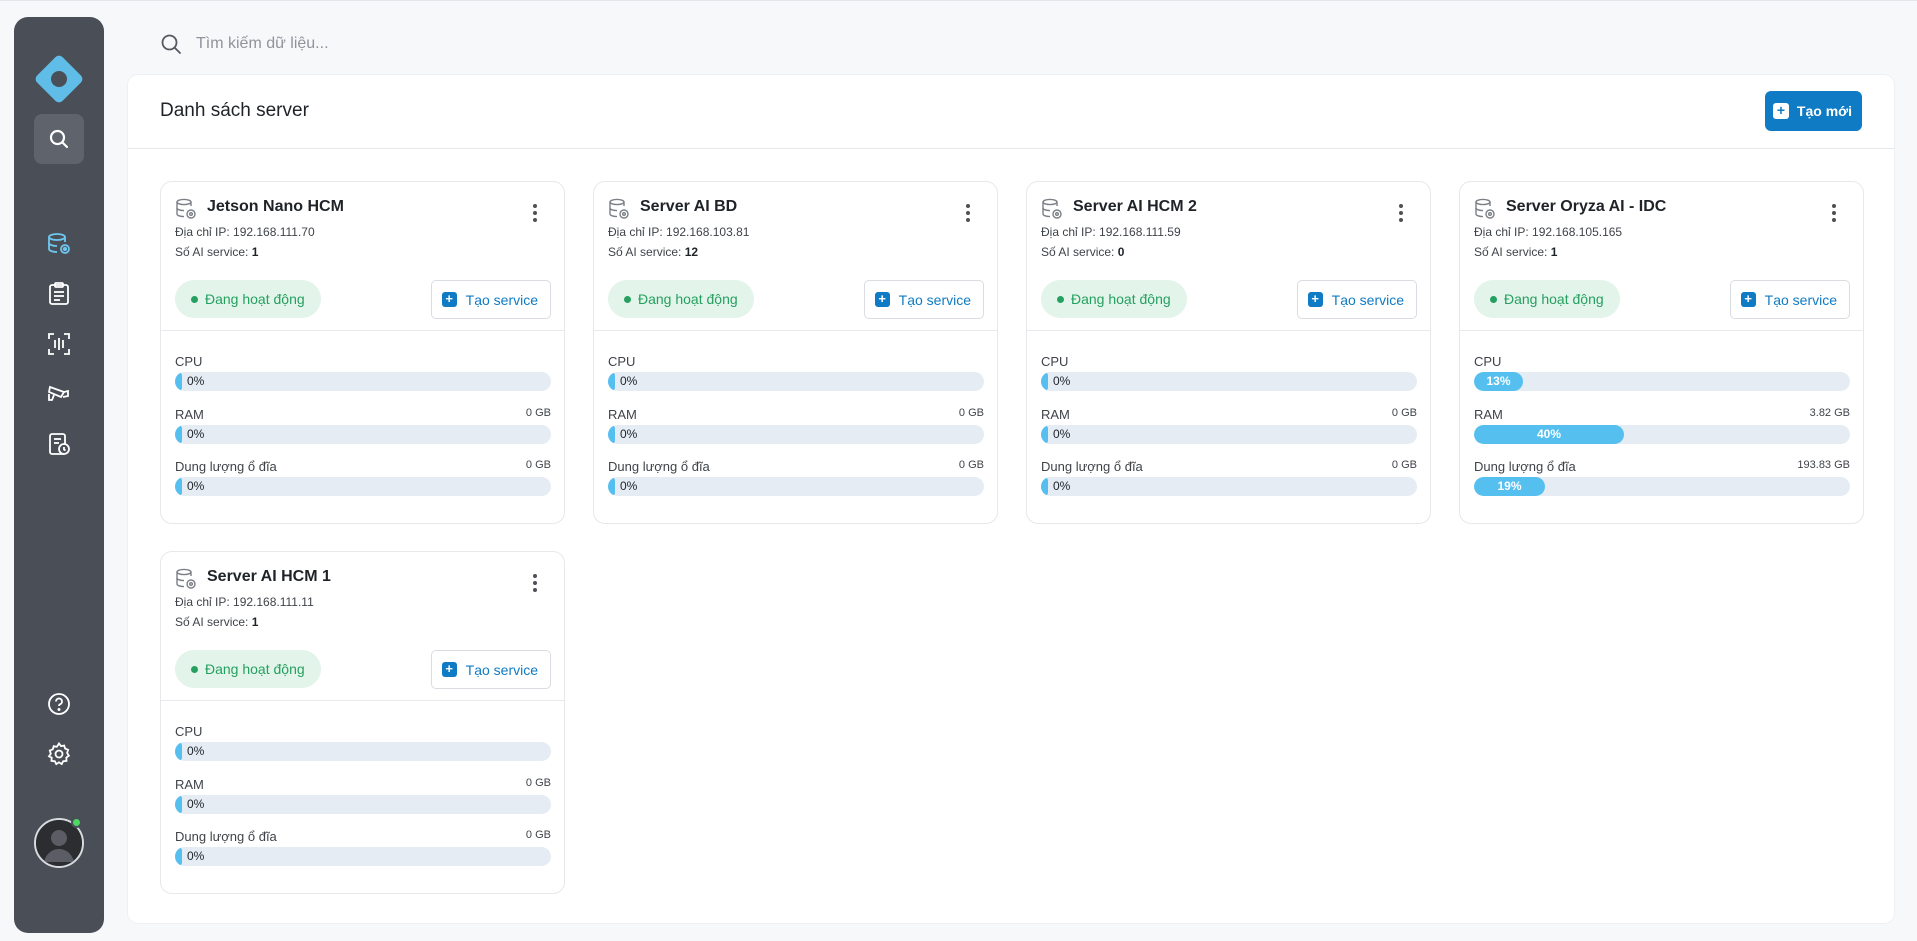 This screenshot has width=1917, height=941. Describe the element at coordinates (689, 206) in the screenshot. I see `server-name: Server AI BD` at that location.